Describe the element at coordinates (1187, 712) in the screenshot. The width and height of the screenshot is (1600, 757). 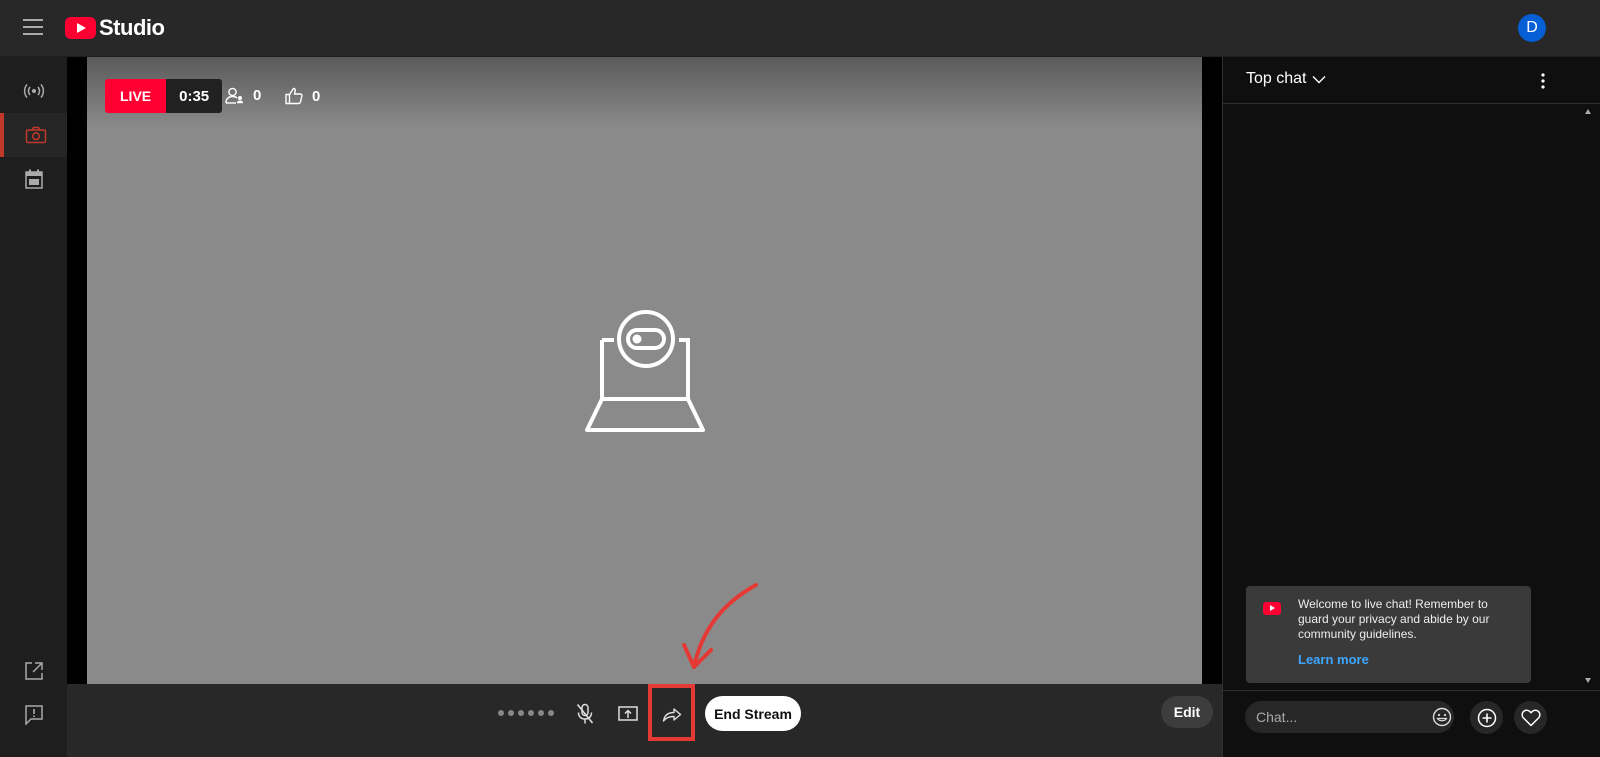
I see `edit-button: Edit` at that location.